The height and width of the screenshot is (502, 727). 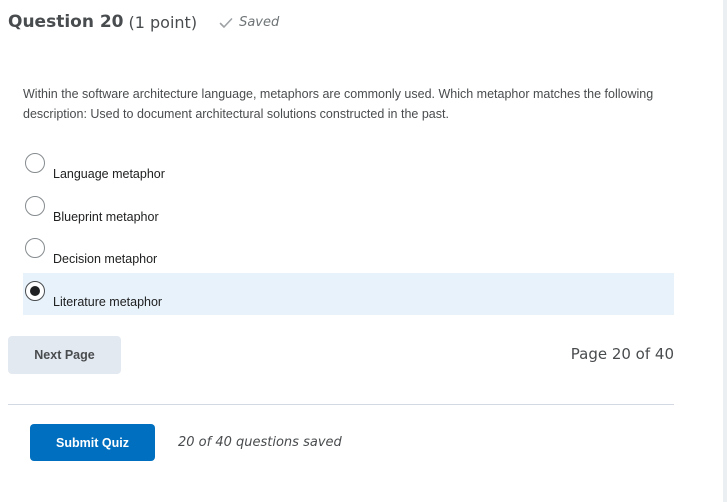 I want to click on question-header: Question 20 (1 point) Saved, so click(x=143, y=22).